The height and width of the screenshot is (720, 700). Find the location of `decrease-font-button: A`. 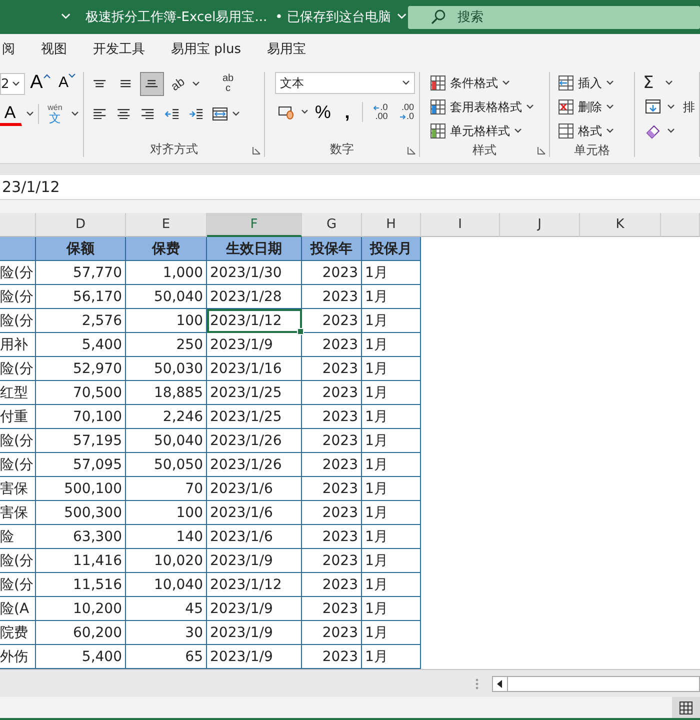

decrease-font-button: A is located at coordinates (67, 84).